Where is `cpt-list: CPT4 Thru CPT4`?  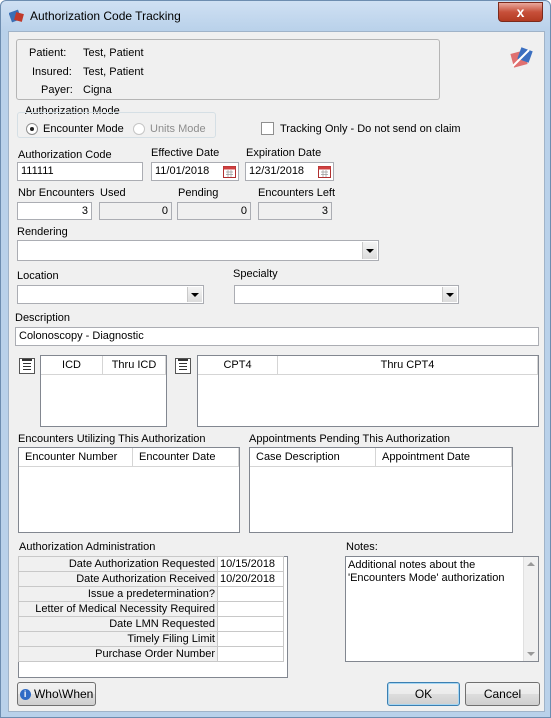
cpt-list: CPT4 Thru CPT4 is located at coordinates (368, 391).